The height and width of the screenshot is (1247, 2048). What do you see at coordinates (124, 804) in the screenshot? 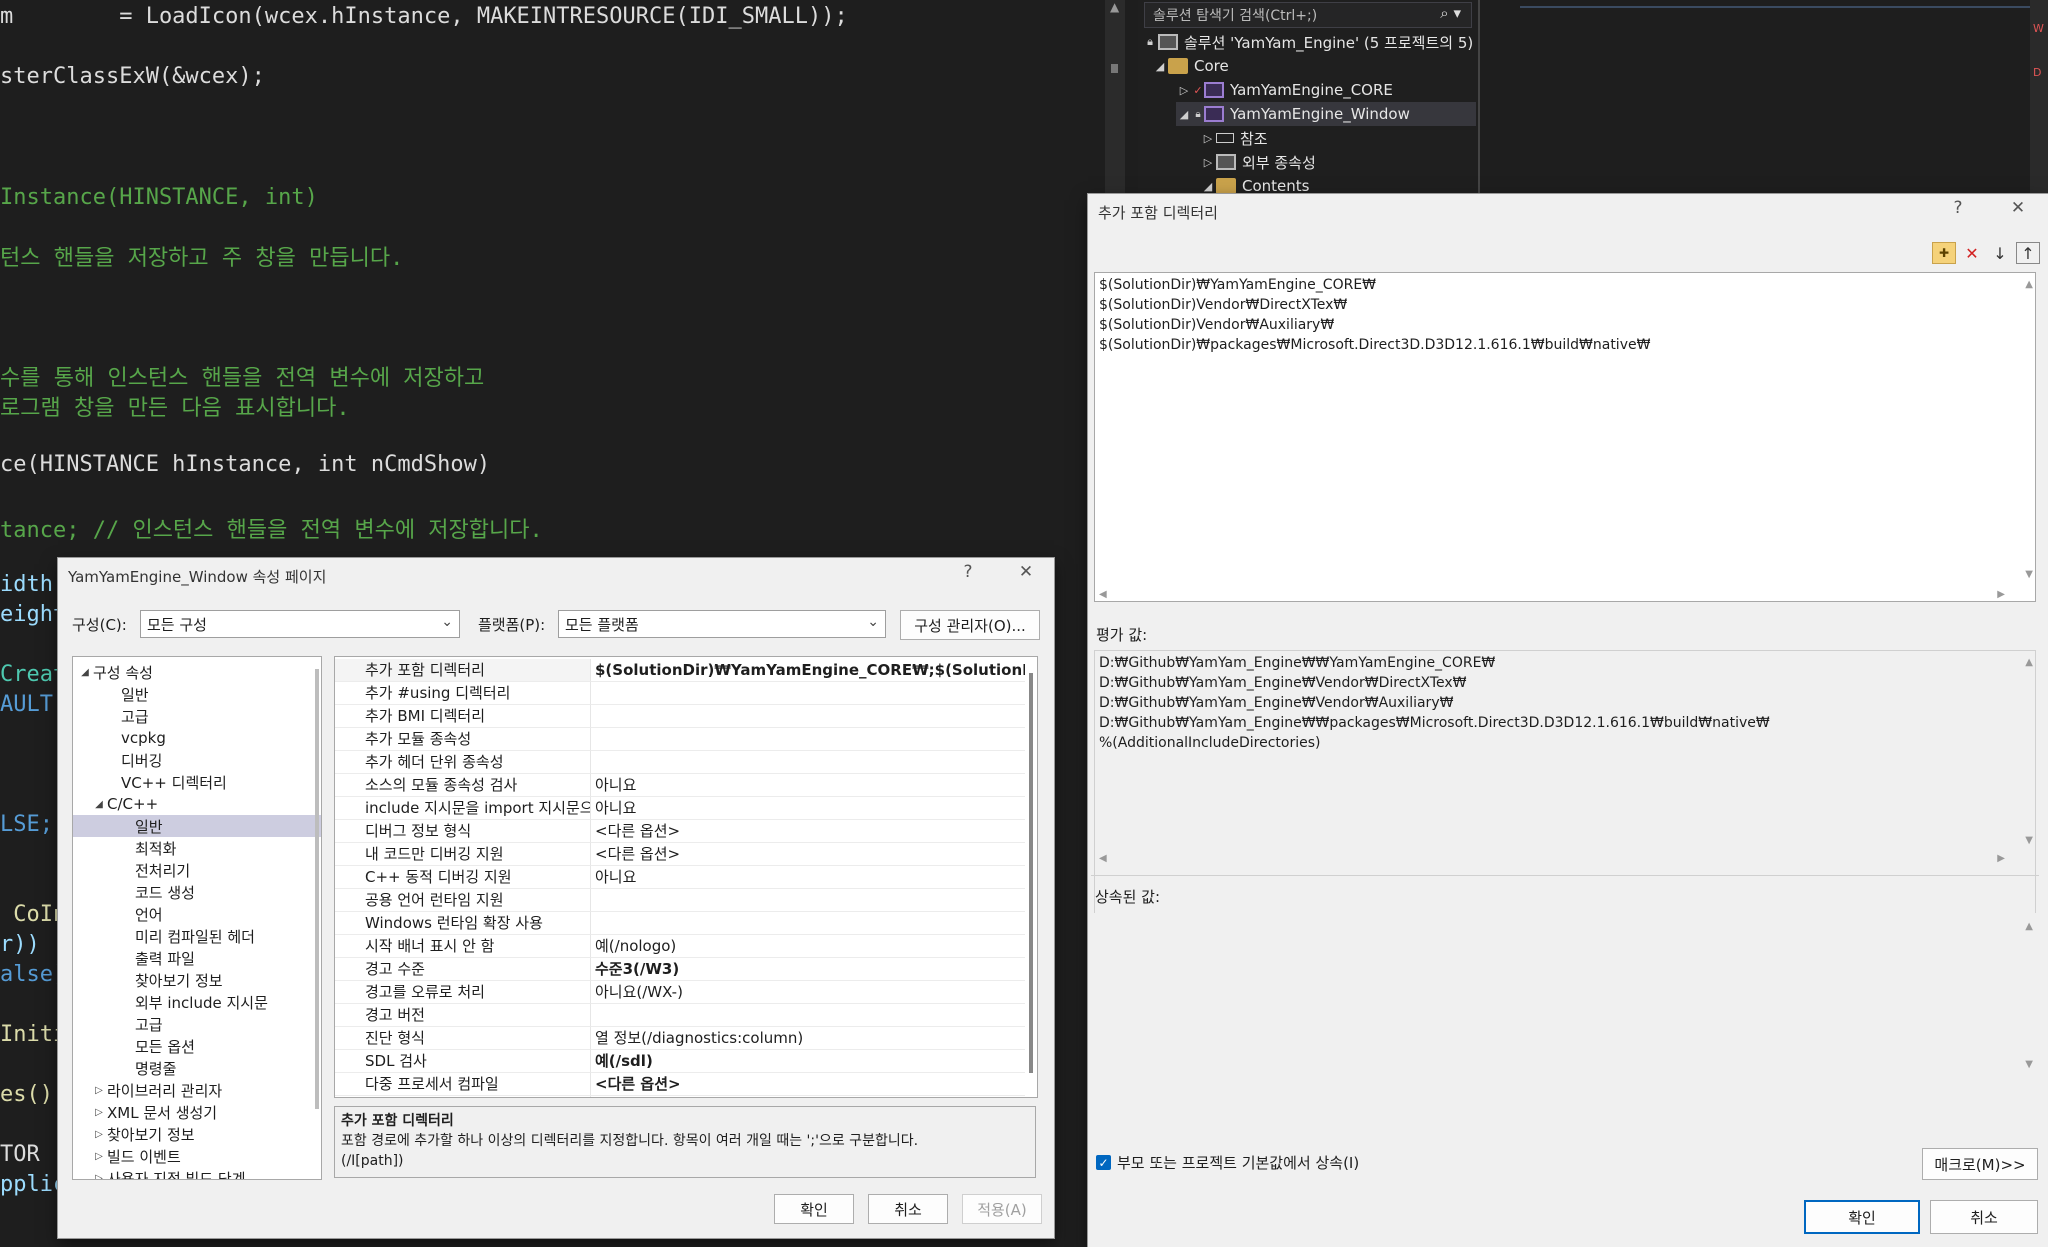
I see `property-tree-item: ◢ C/C++` at bounding box center [124, 804].